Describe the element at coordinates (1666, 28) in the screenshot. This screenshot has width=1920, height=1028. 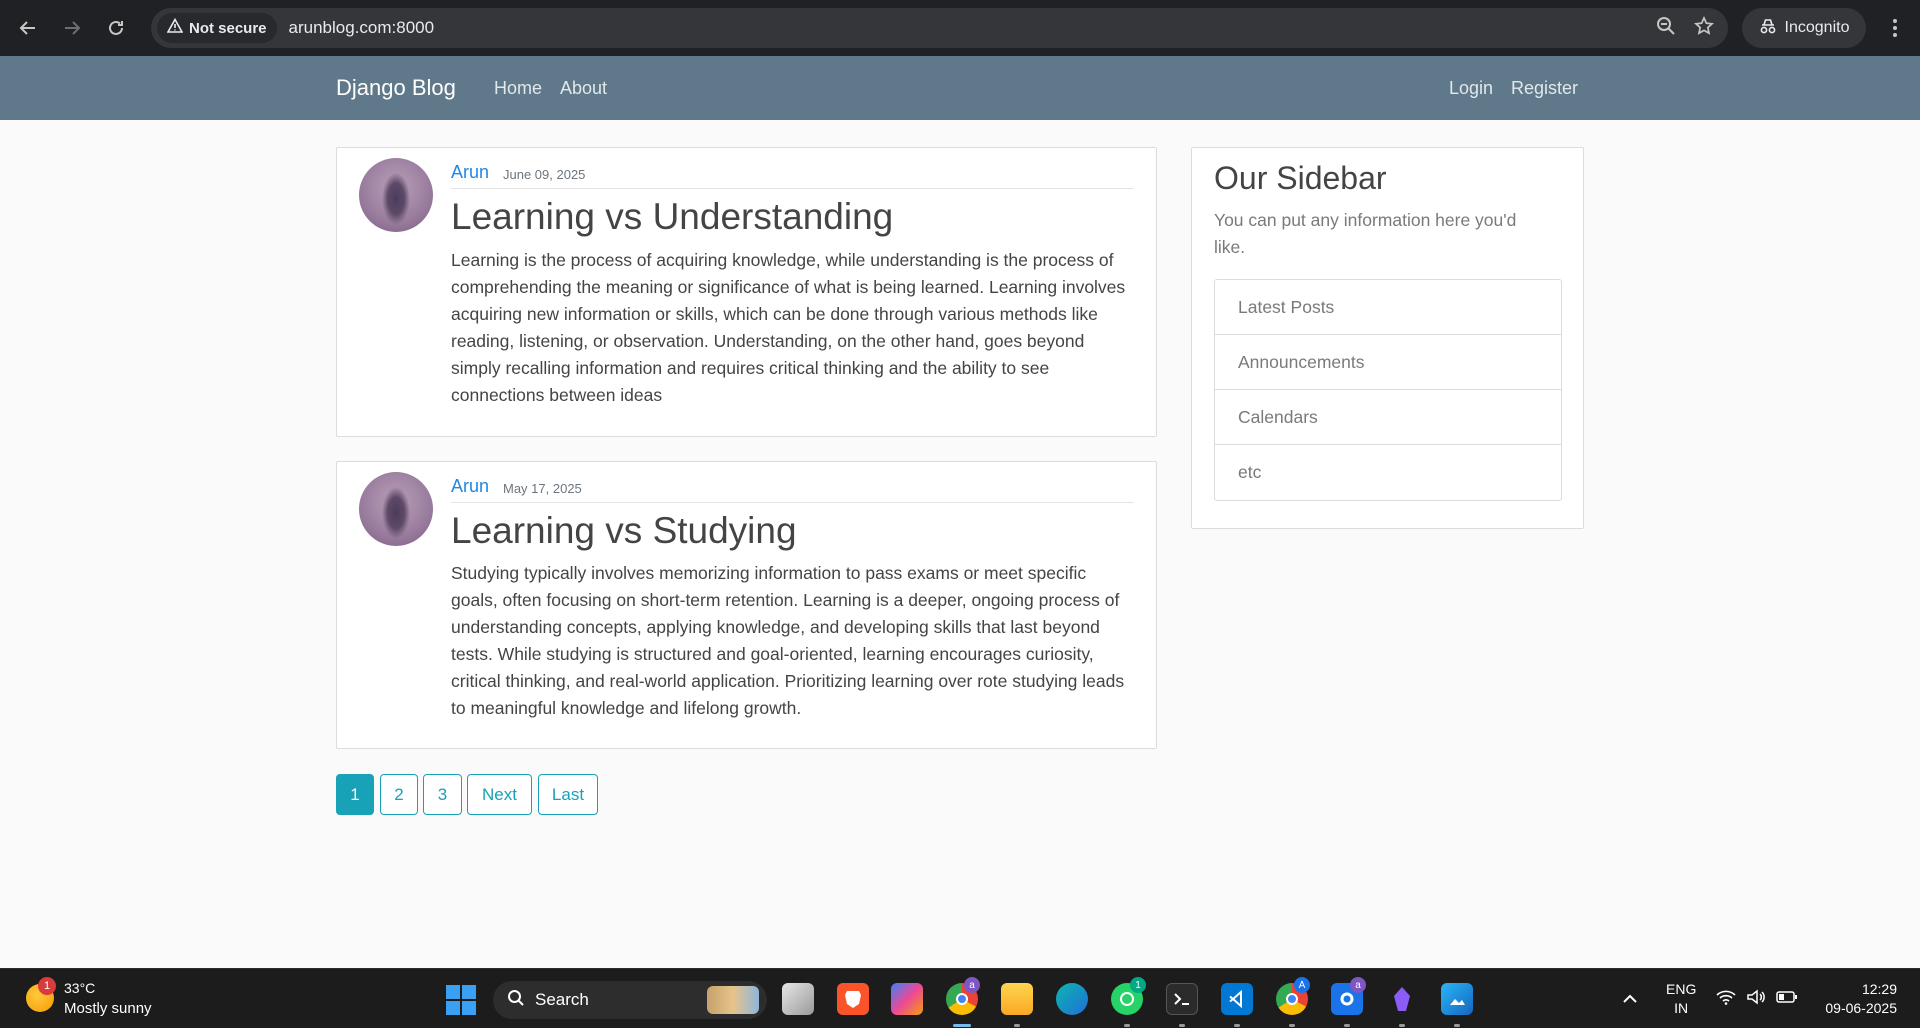
I see `zoom-icon` at that location.